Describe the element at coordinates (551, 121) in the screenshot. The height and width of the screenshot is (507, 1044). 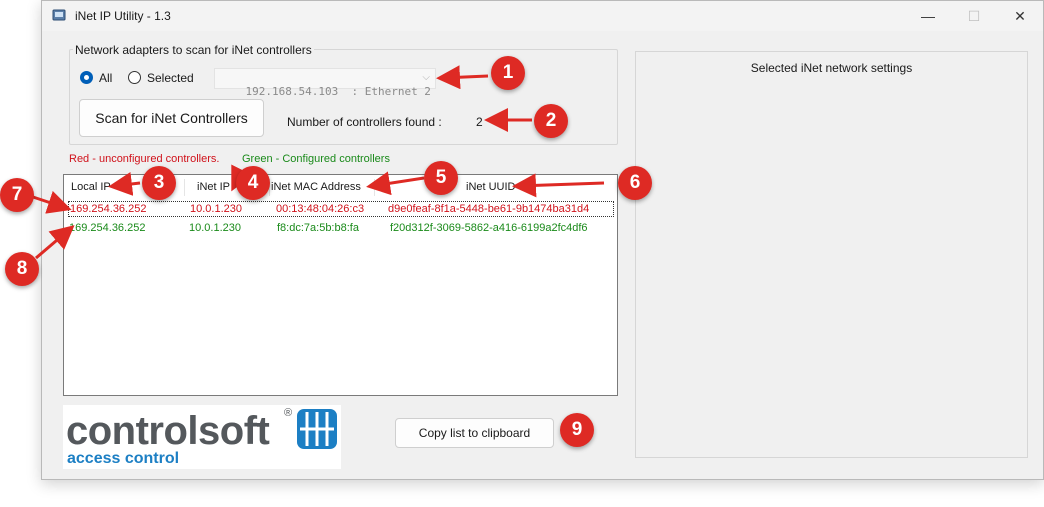
I see `annotation-marker-2: 2` at that location.